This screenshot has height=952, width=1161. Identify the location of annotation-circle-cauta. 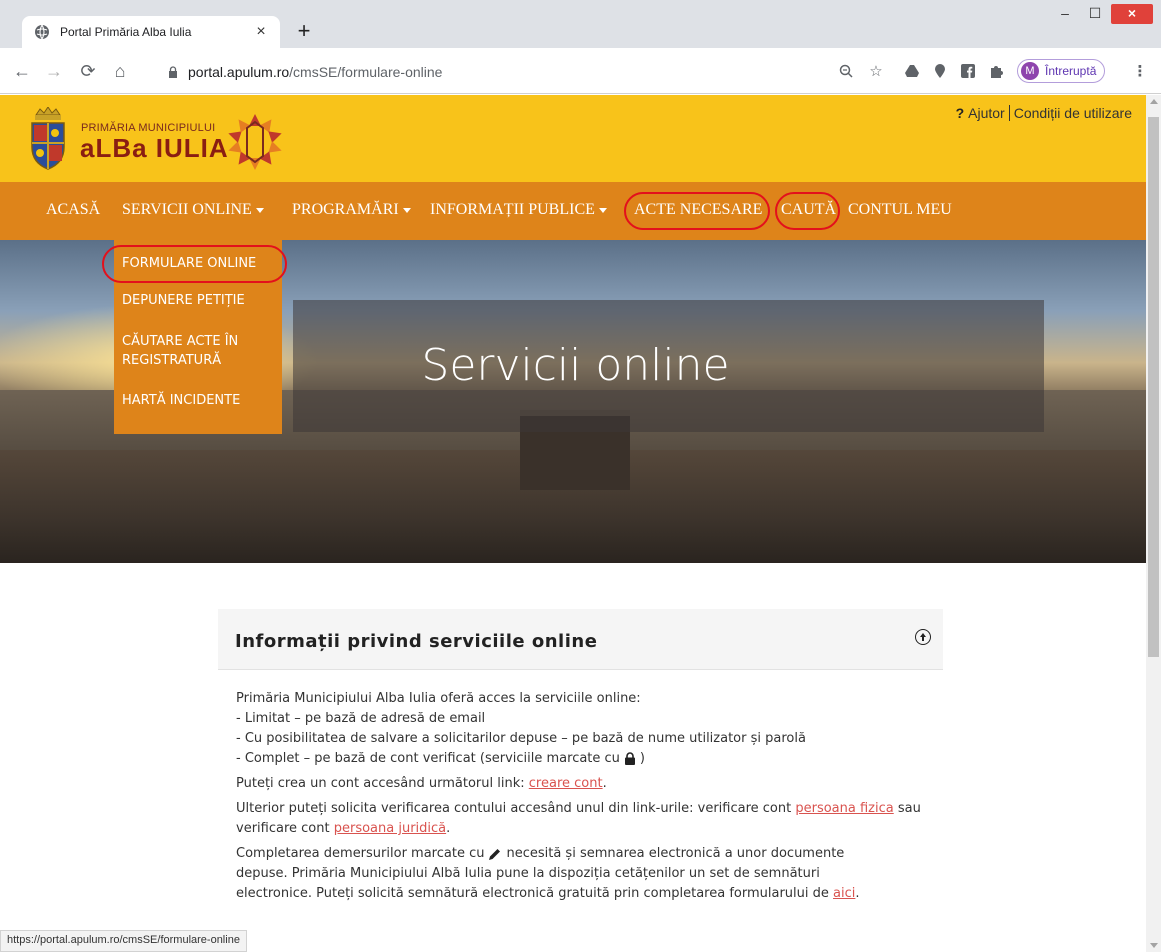
(807, 211).